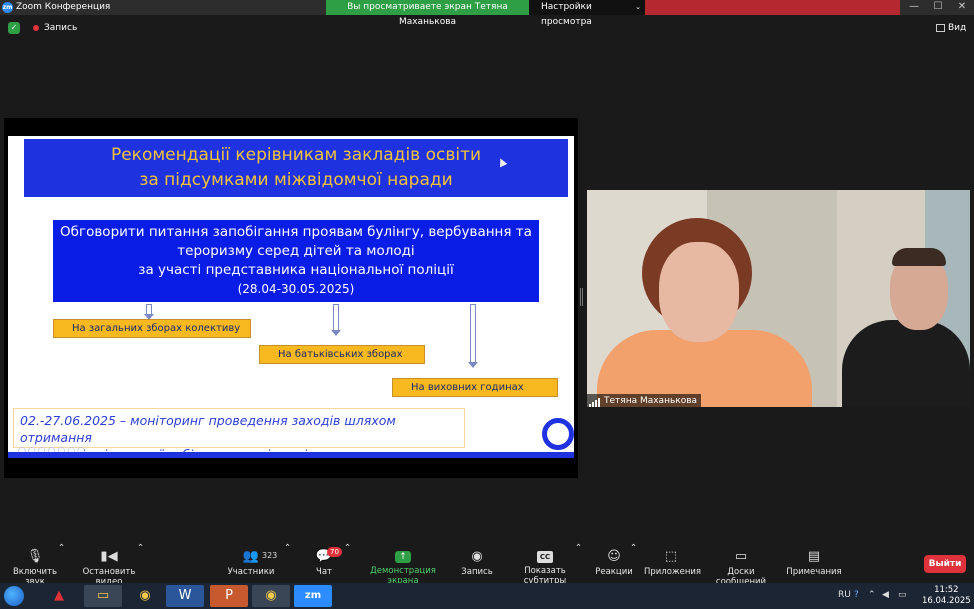 The height and width of the screenshot is (609, 974). What do you see at coordinates (651, 401) in the screenshot?
I see `participant-name: Тетяна Маханькова` at bounding box center [651, 401].